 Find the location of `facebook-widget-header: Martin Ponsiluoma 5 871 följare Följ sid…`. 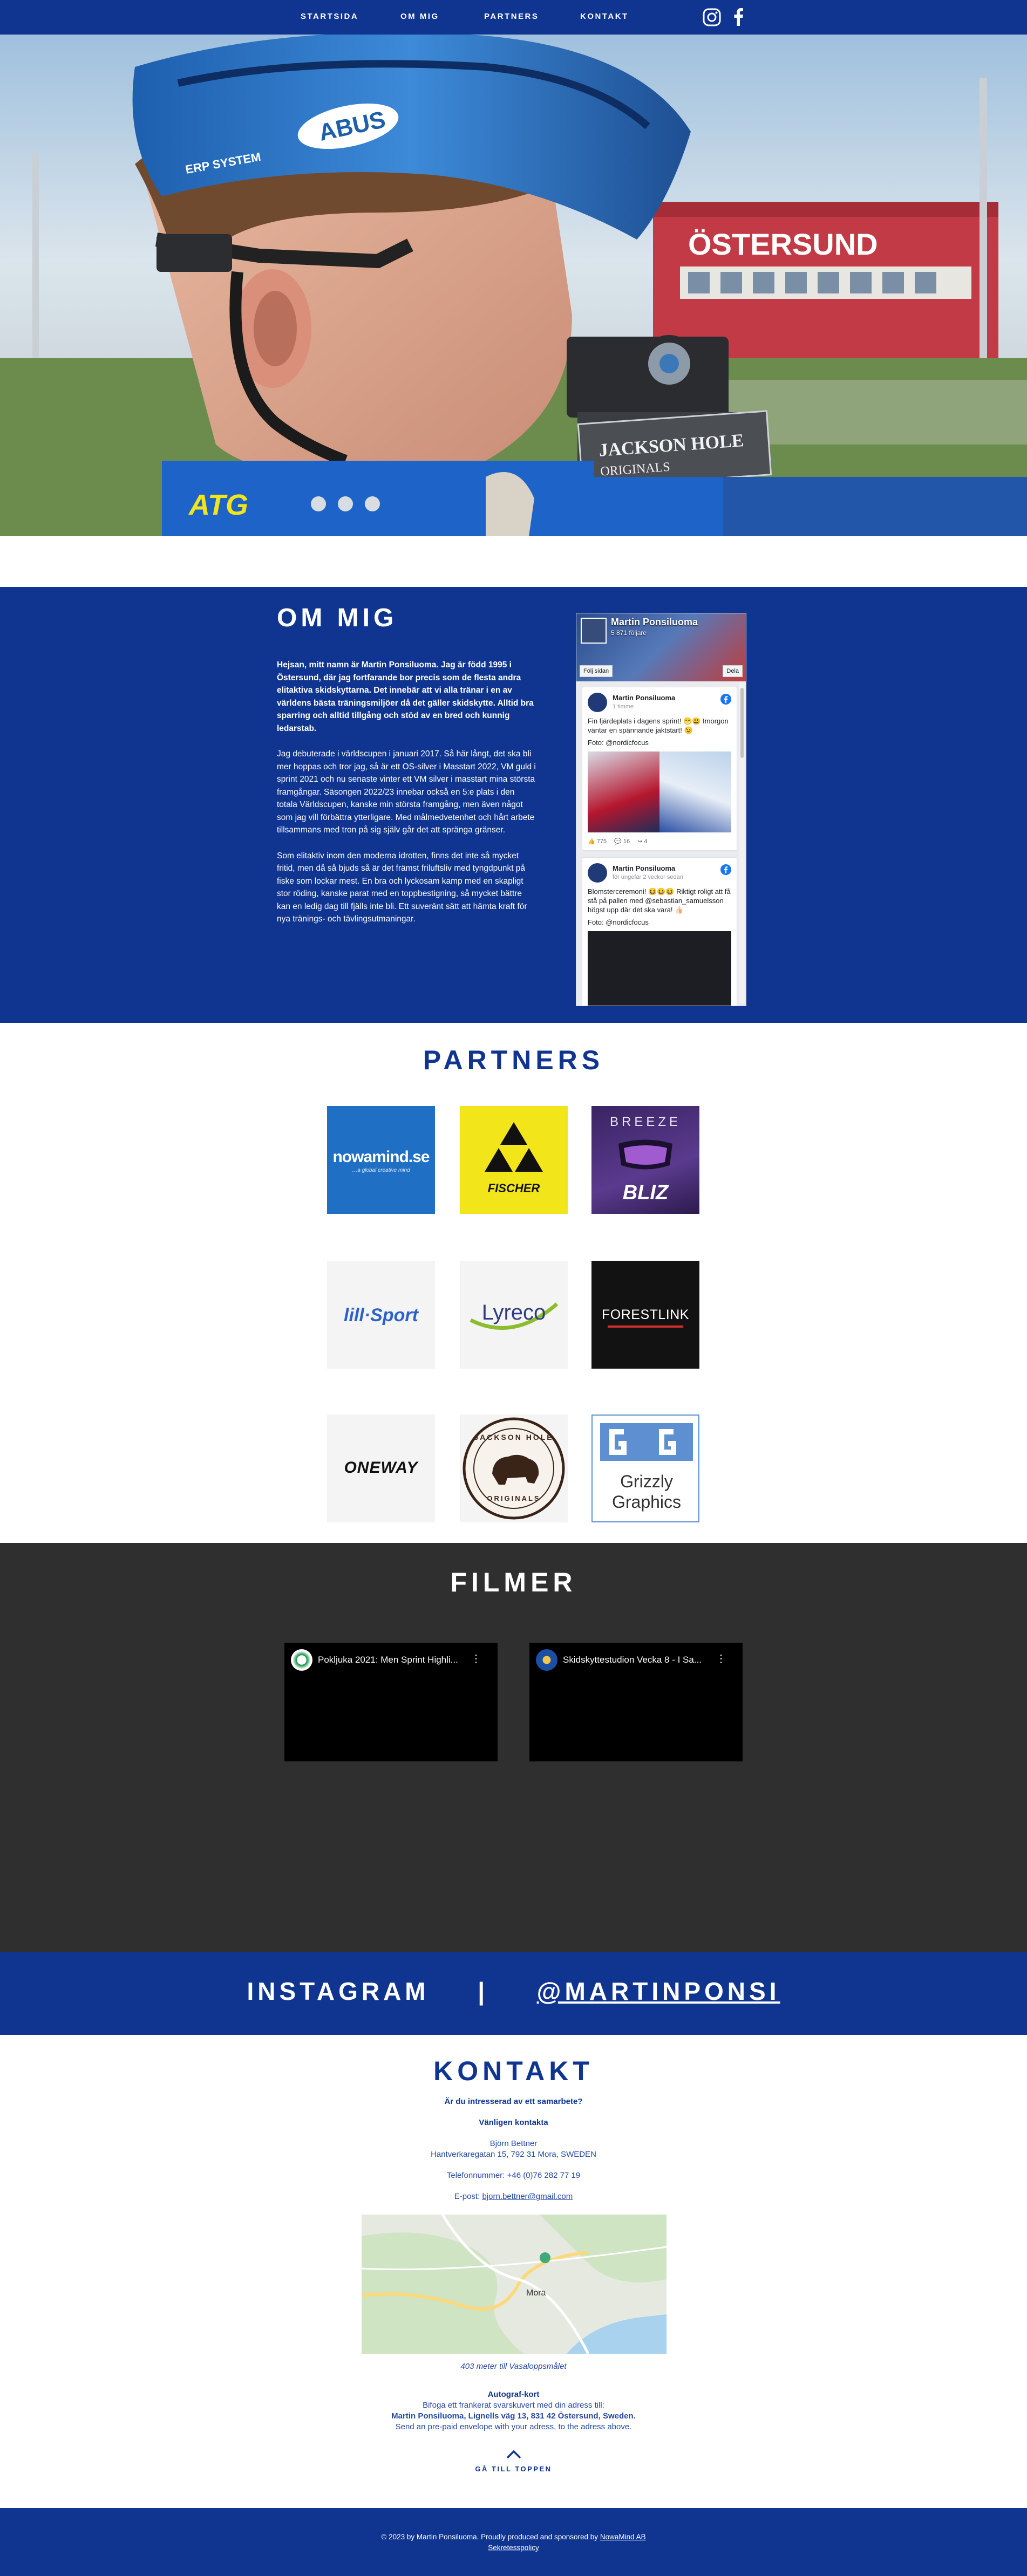

facebook-widget-header: Martin Ponsiluoma 5 871 följare Följ sid… is located at coordinates (661, 647).